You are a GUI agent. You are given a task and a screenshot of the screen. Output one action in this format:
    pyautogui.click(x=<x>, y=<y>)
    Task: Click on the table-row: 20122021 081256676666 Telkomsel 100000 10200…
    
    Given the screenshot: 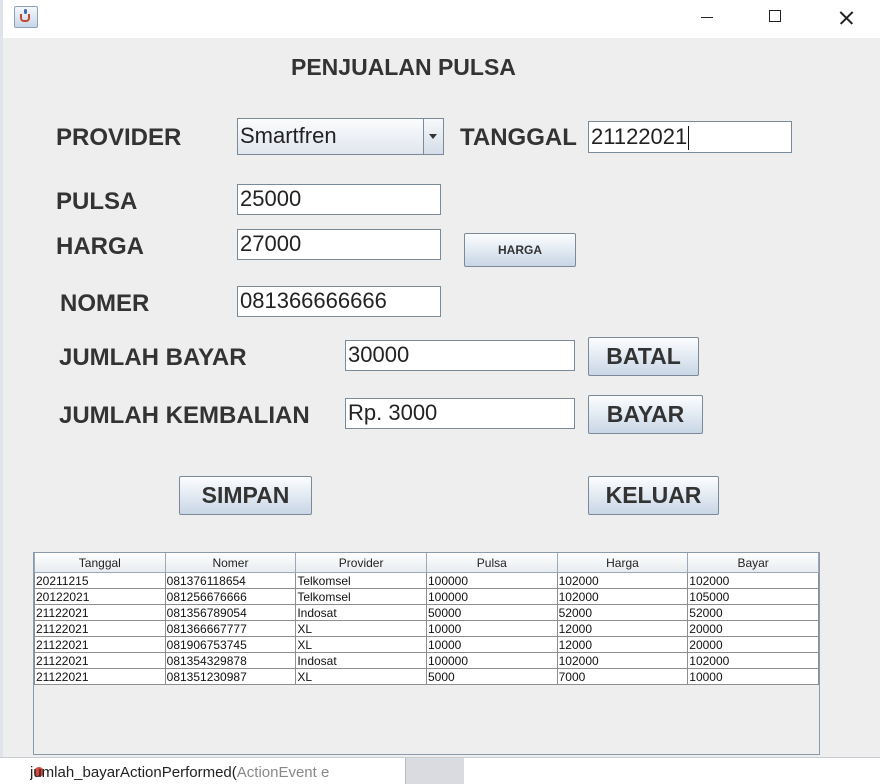 What is the action you would take?
    pyautogui.click(x=426, y=596)
    